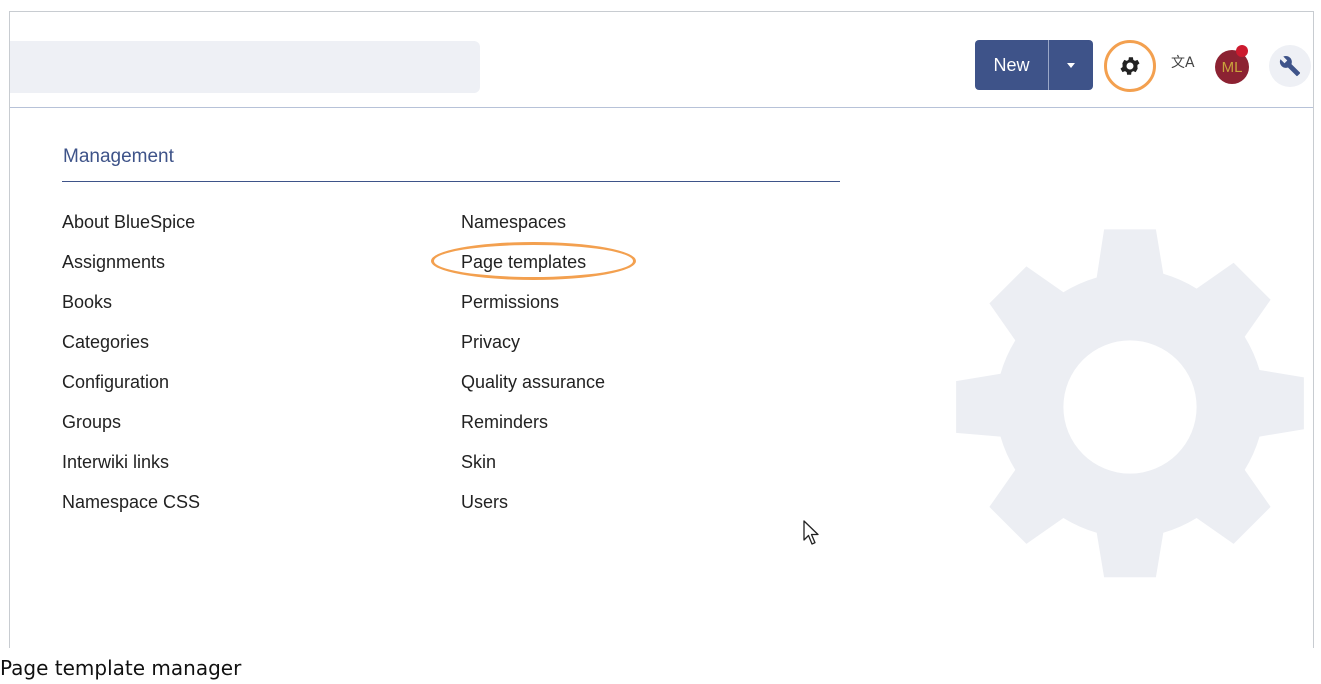  Describe the element at coordinates (533, 351) in the screenshot. I see `menu-item-privacy: Privacy` at that location.